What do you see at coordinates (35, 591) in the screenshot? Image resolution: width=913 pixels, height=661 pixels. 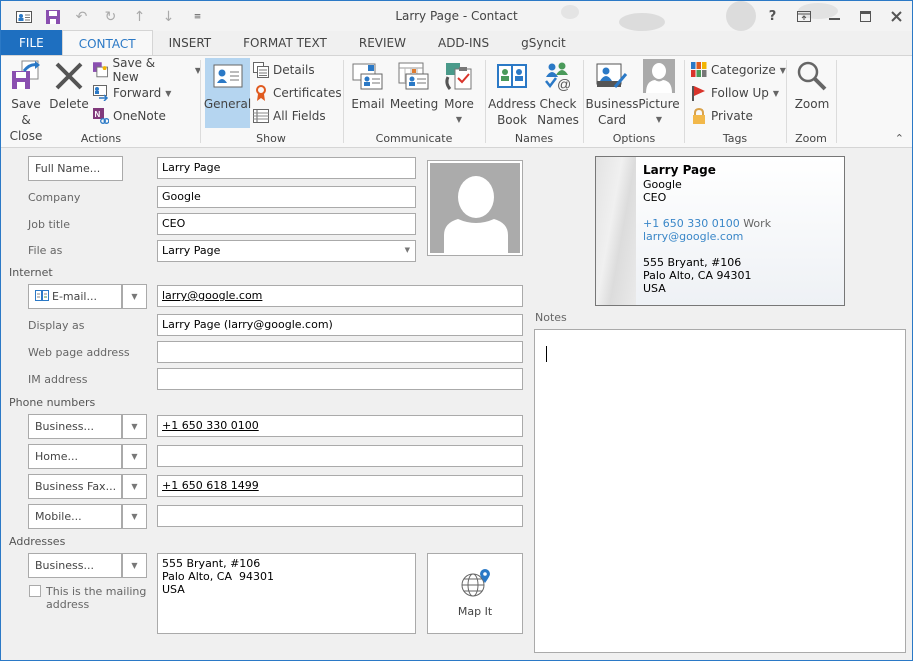 I see `mailing-address-checkbox` at bounding box center [35, 591].